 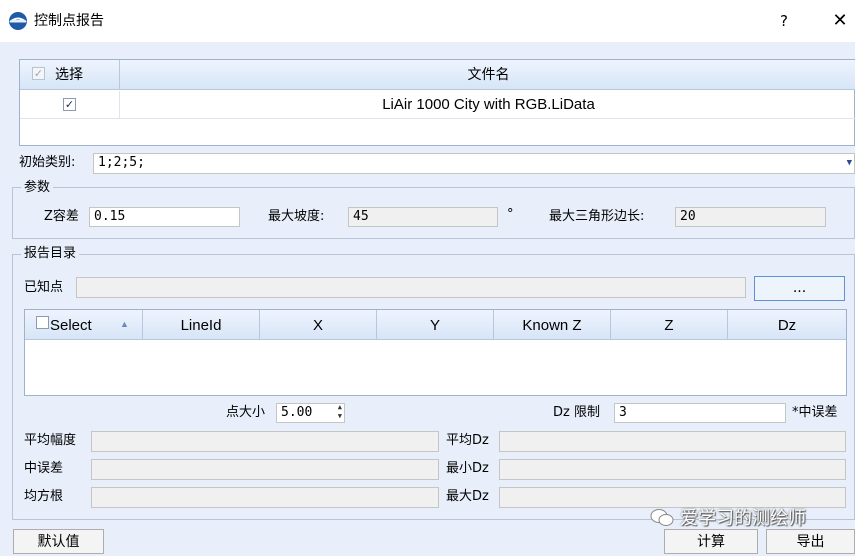 What do you see at coordinates (47, 162) in the screenshot?
I see `initial-class-label: 初始类别:` at bounding box center [47, 162].